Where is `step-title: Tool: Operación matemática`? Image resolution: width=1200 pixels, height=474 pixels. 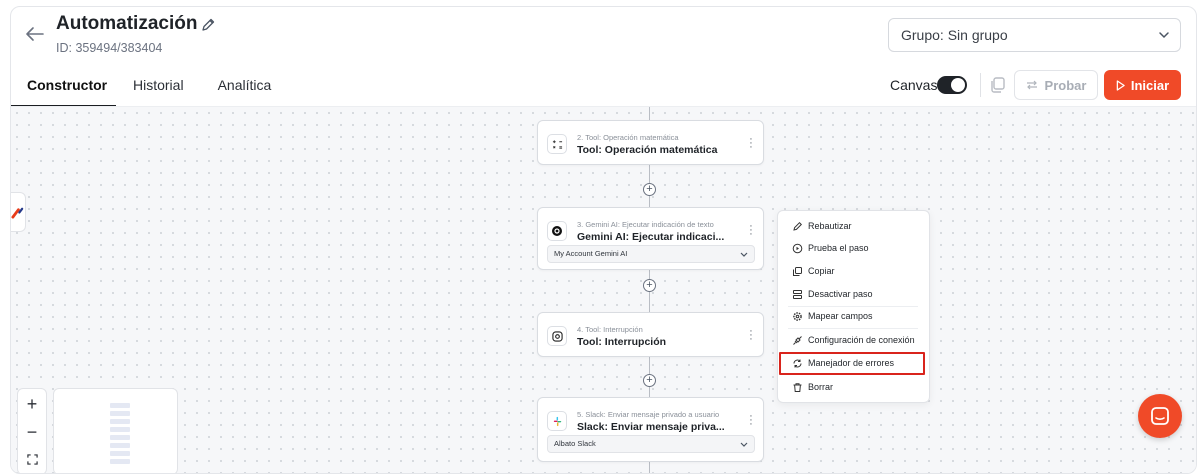 step-title: Tool: Operación matemática is located at coordinates (647, 150).